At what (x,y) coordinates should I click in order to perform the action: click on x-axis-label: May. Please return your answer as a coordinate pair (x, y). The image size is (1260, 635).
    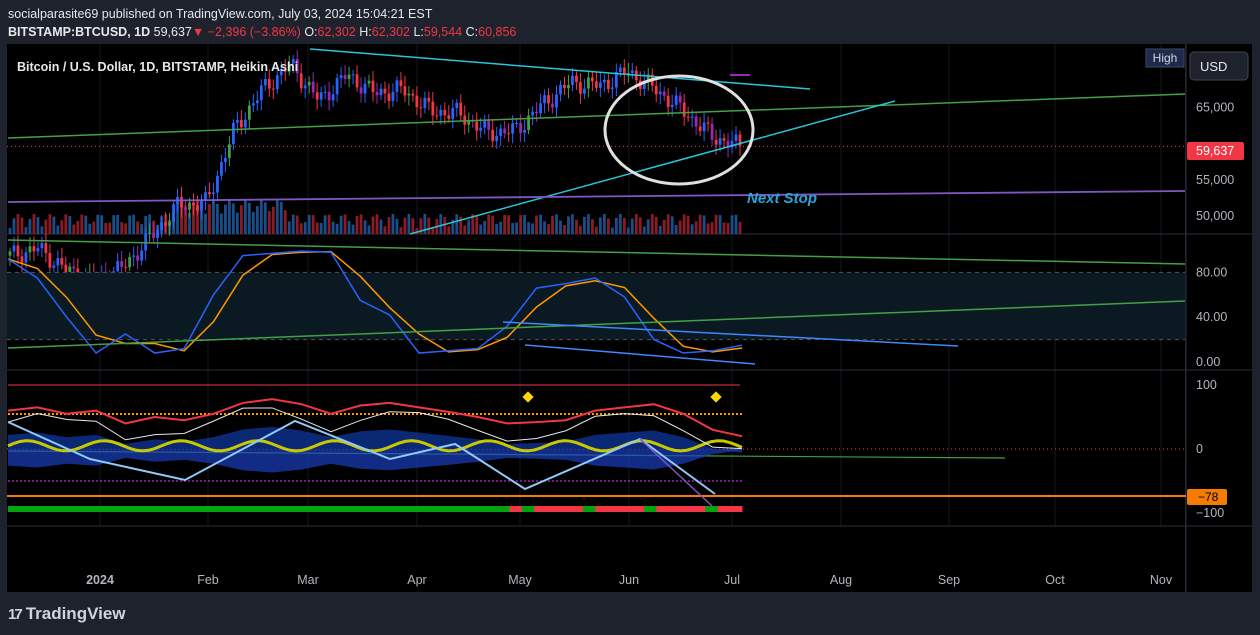
    Looking at the image, I should click on (520, 580).